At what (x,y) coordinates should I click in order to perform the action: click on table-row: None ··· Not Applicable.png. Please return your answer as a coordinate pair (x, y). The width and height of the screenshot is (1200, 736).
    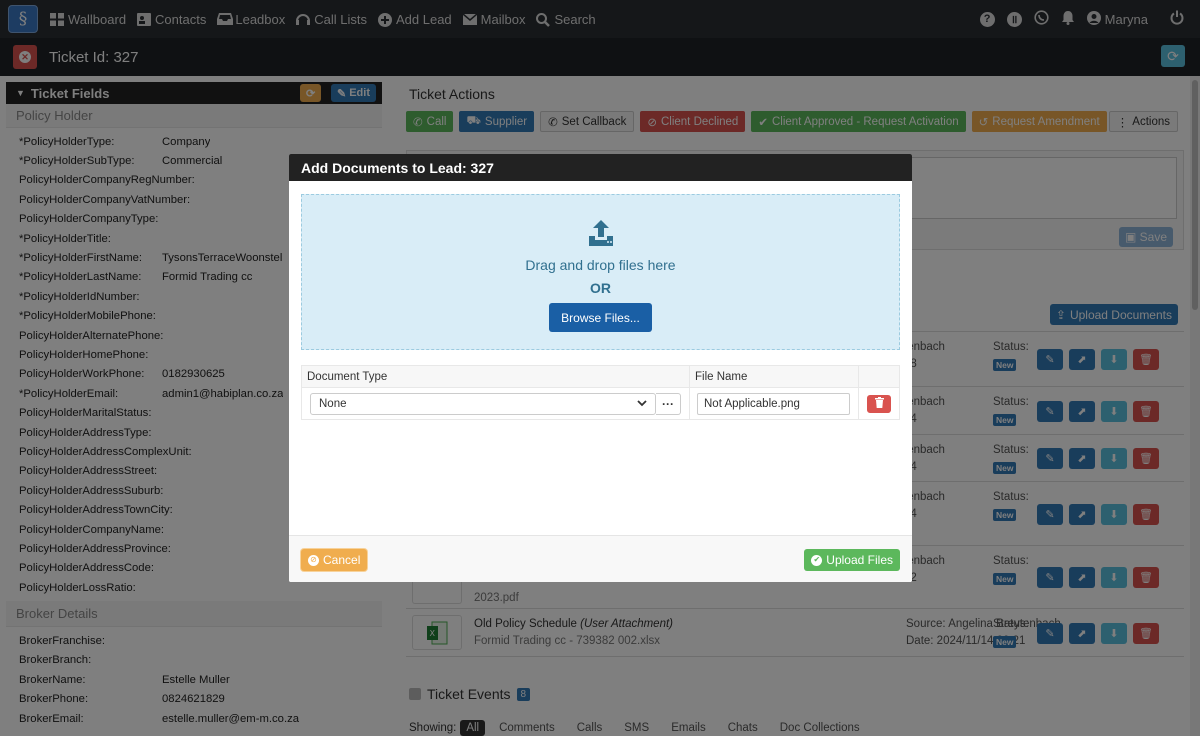
    Looking at the image, I should click on (600, 403).